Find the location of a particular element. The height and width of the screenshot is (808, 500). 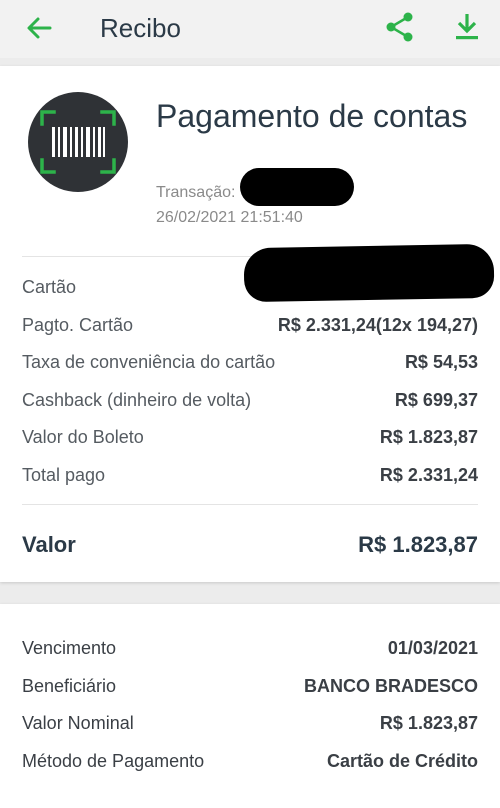

download-icon is located at coordinates (467, 27).